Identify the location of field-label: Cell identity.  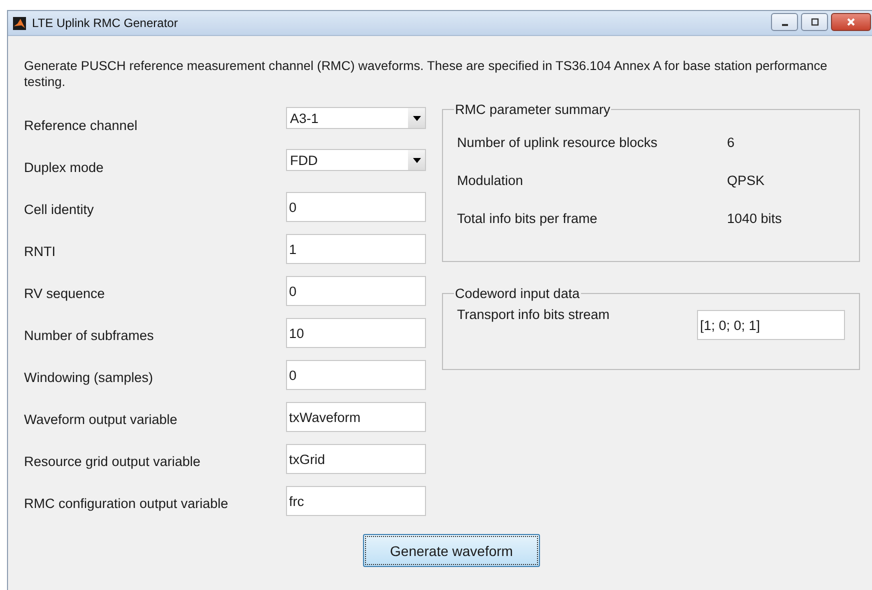
(59, 208).